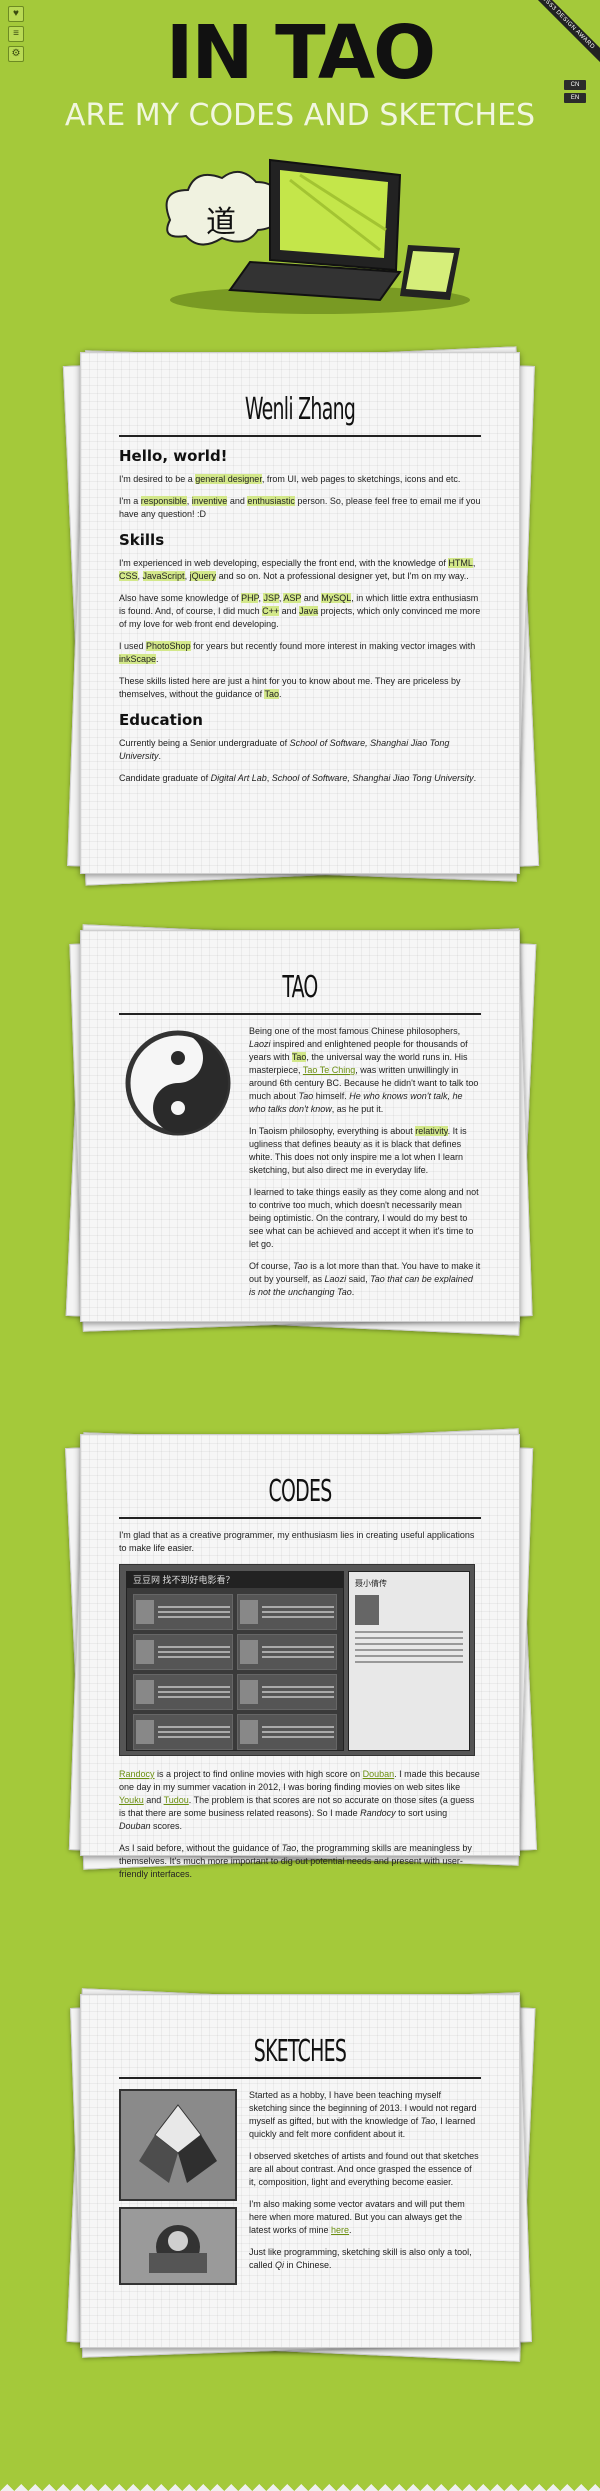  I want to click on sketches-media, so click(178, 2190).